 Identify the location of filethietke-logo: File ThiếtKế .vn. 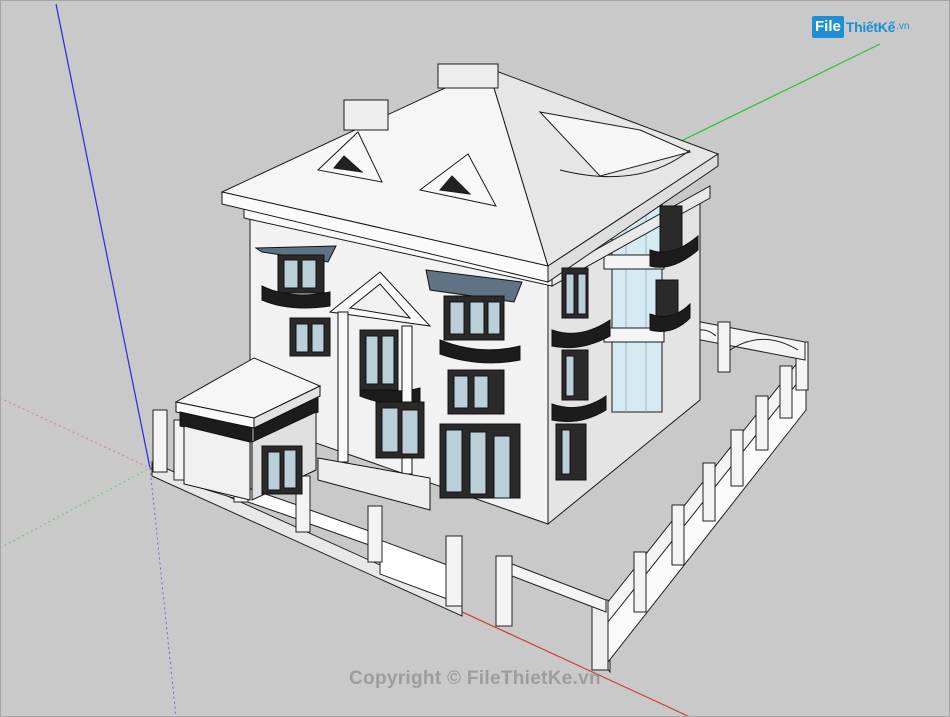
(867, 27).